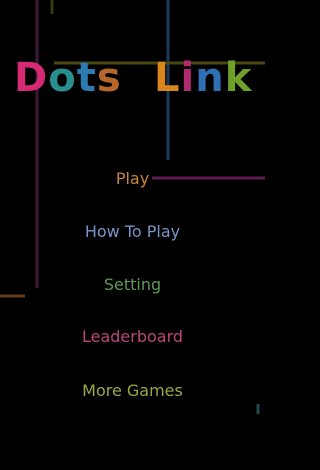  I want to click on title-word-link: Link, so click(203, 78).